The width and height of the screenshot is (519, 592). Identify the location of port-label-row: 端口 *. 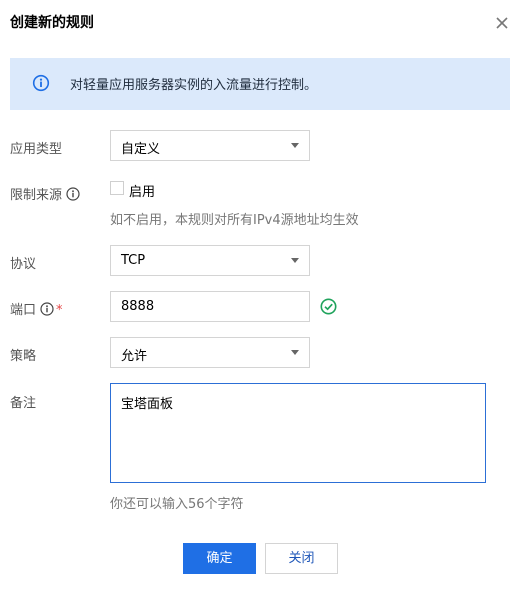
(36, 309).